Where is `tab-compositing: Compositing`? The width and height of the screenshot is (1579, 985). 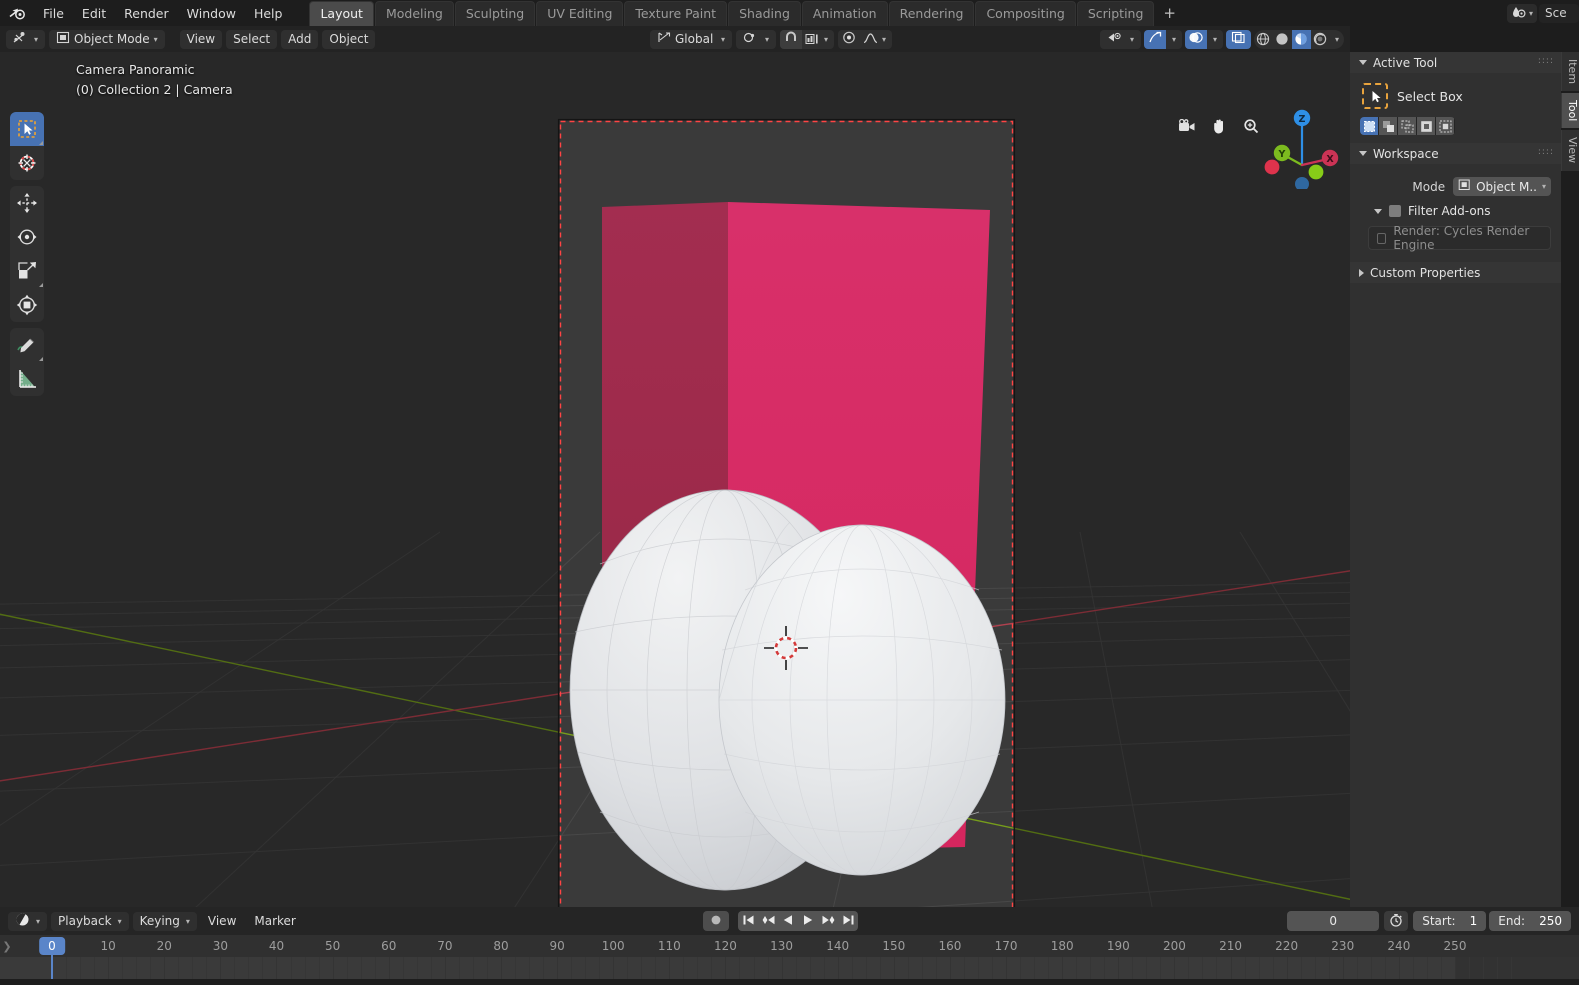 tab-compositing: Compositing is located at coordinates (1025, 13).